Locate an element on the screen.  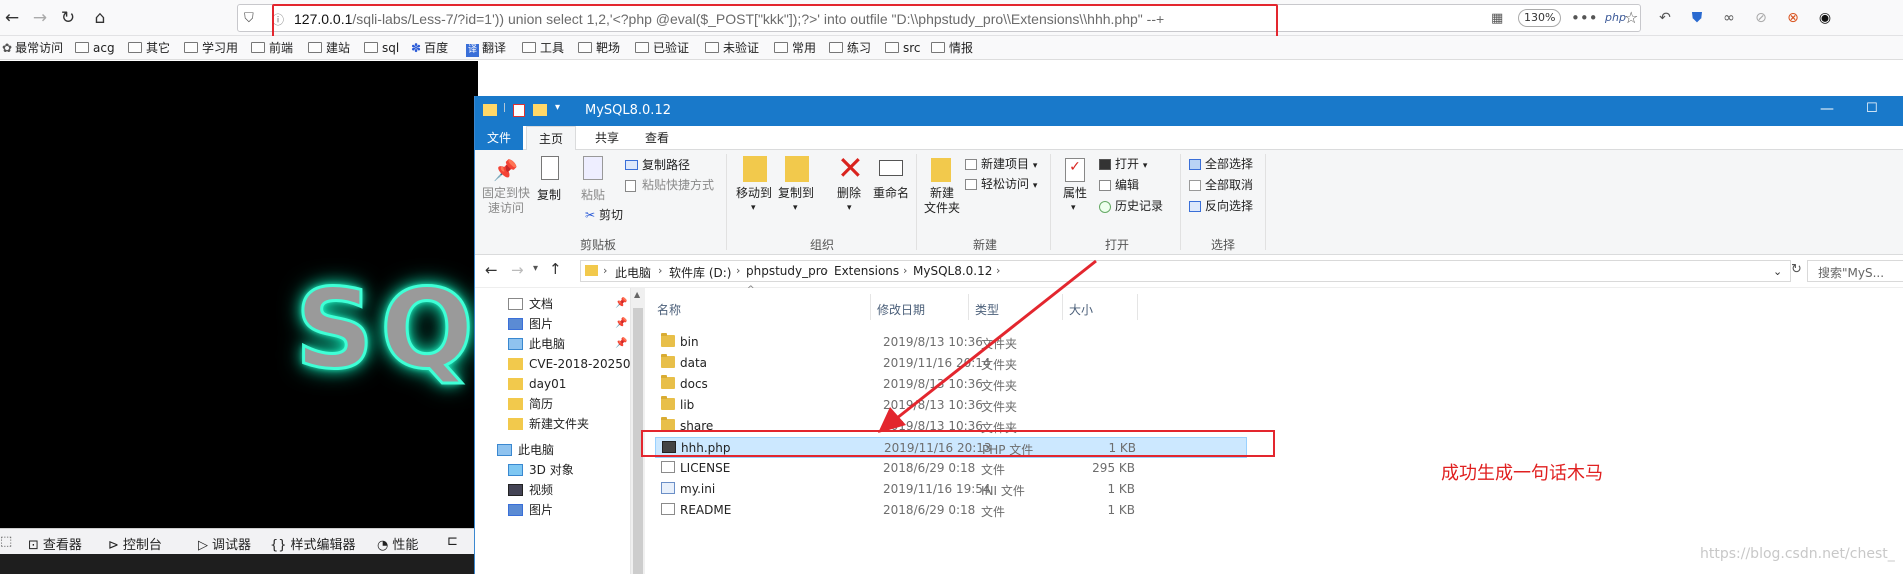
bookmark-item: ✽ 百度 is located at coordinates (429, 48).